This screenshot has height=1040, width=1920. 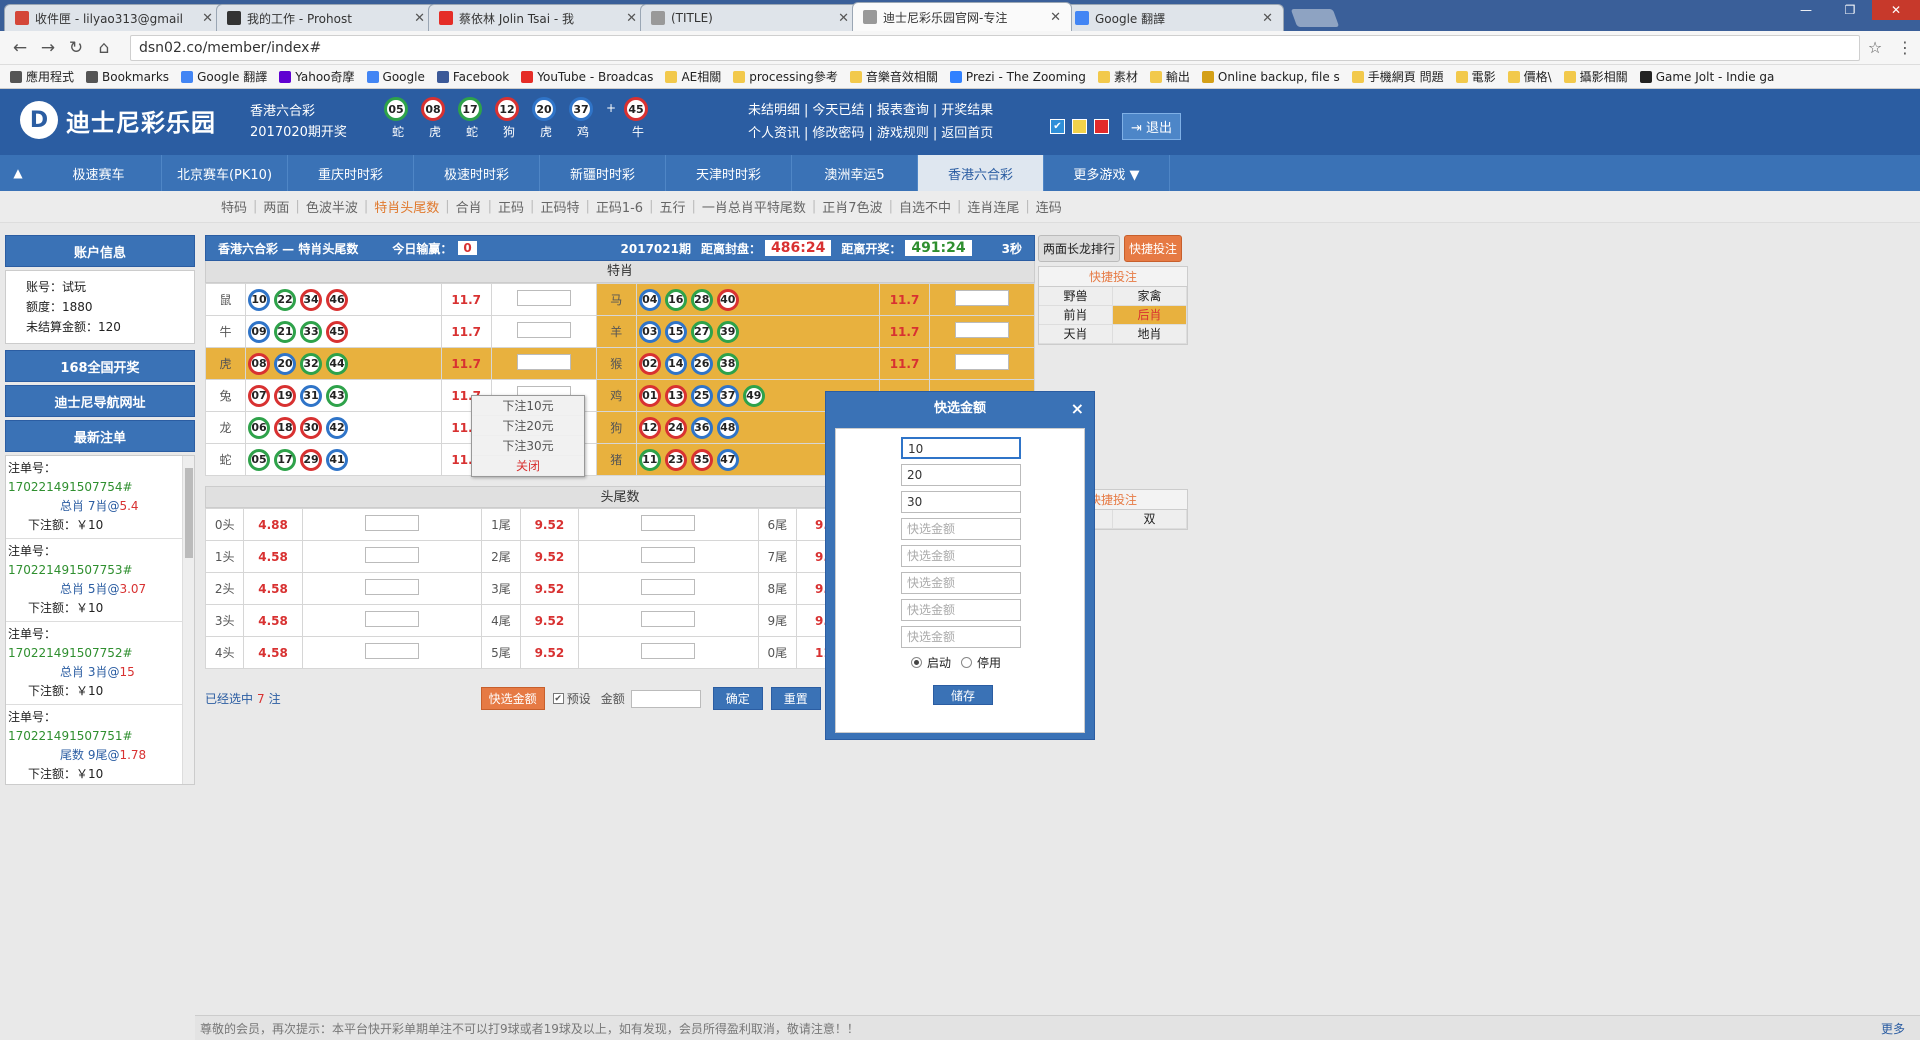 I want to click on quick-bet-option: 前肖, so click(x=1076, y=315).